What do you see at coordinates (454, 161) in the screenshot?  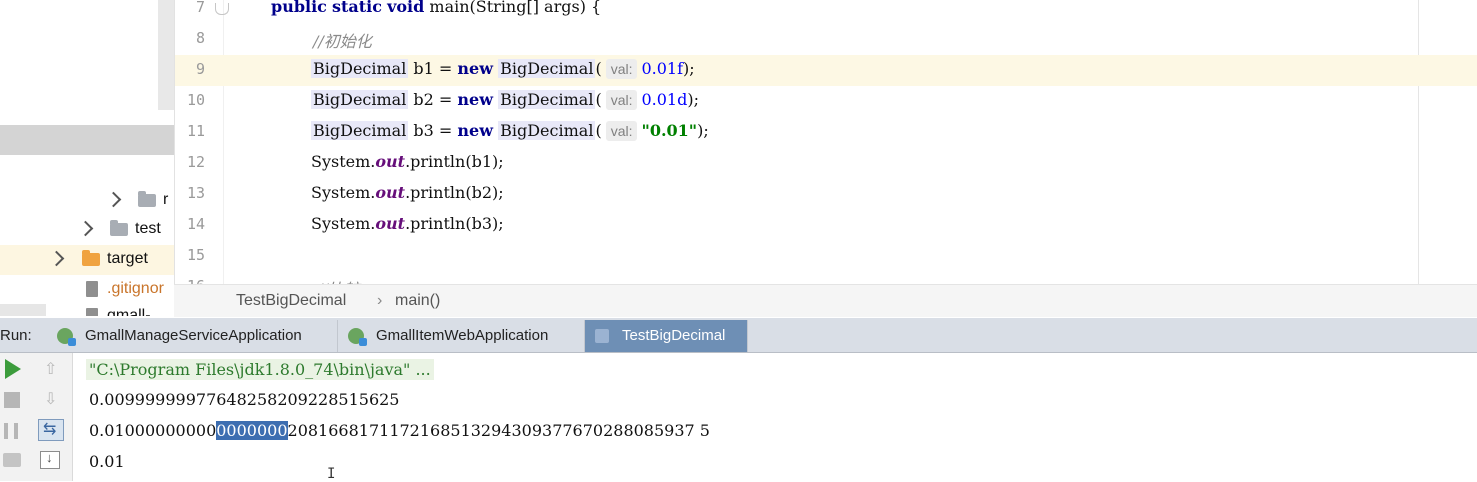 I see `code-post: .println(b1);` at bounding box center [454, 161].